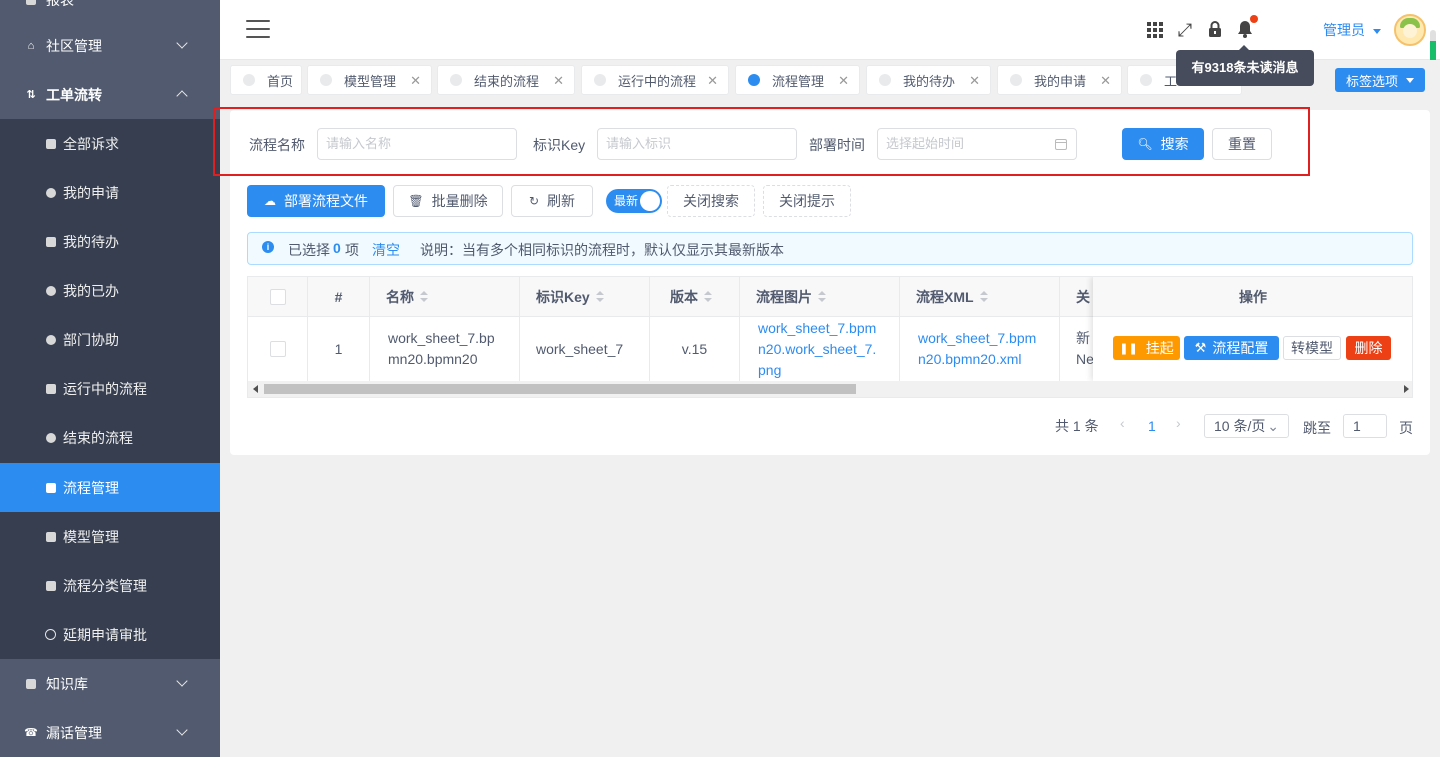 The image size is (1440, 757). I want to click on latest-version-toggle: 最新, so click(634, 201).